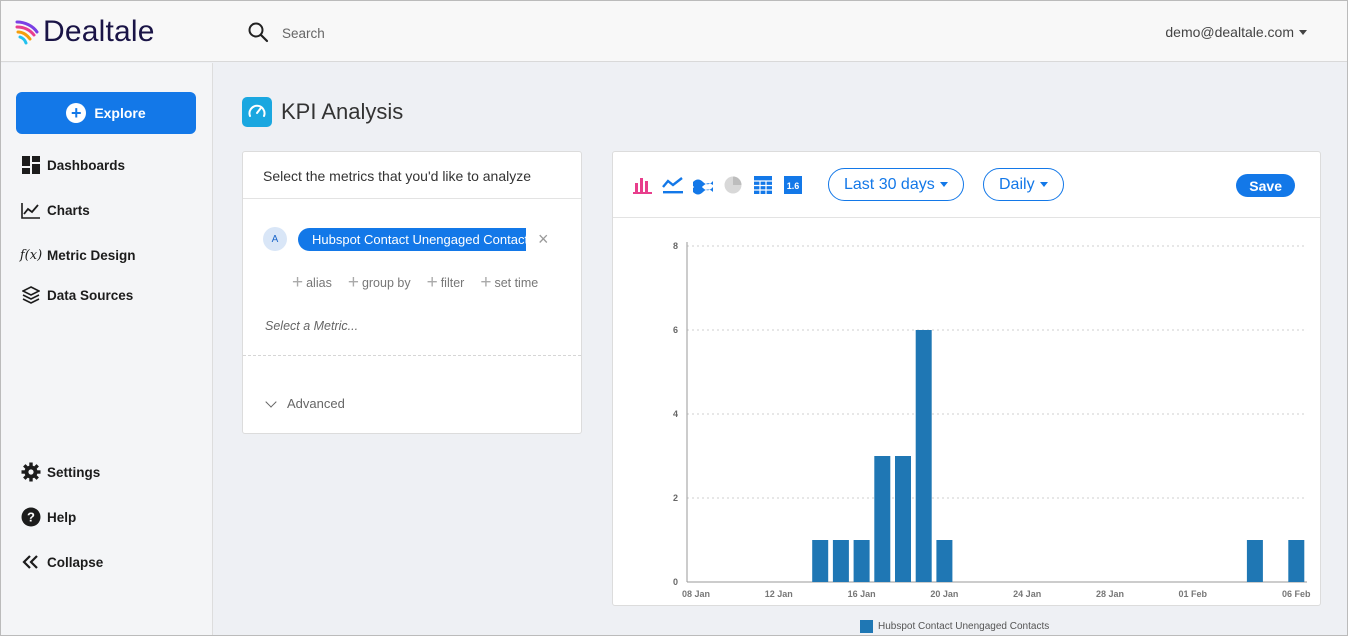 The width and height of the screenshot is (1348, 636). What do you see at coordinates (1110, 594) in the screenshot?
I see `x-tick-label: 28 Jan` at bounding box center [1110, 594].